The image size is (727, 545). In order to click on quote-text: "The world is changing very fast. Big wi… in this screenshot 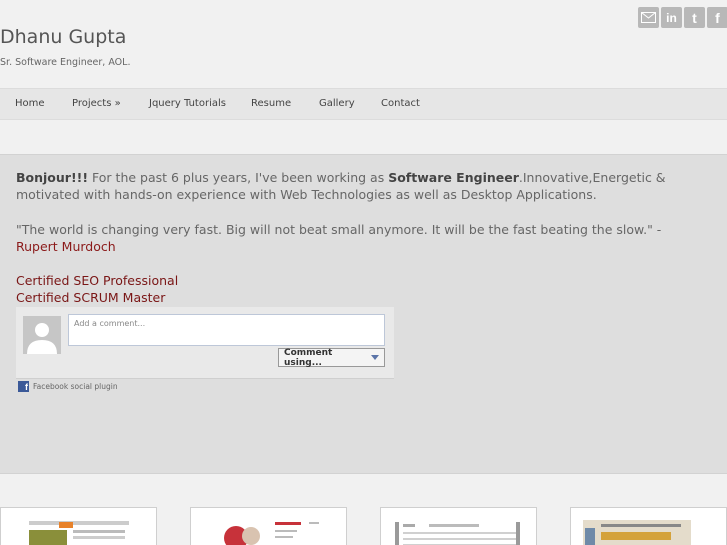, I will do `click(339, 229)`.